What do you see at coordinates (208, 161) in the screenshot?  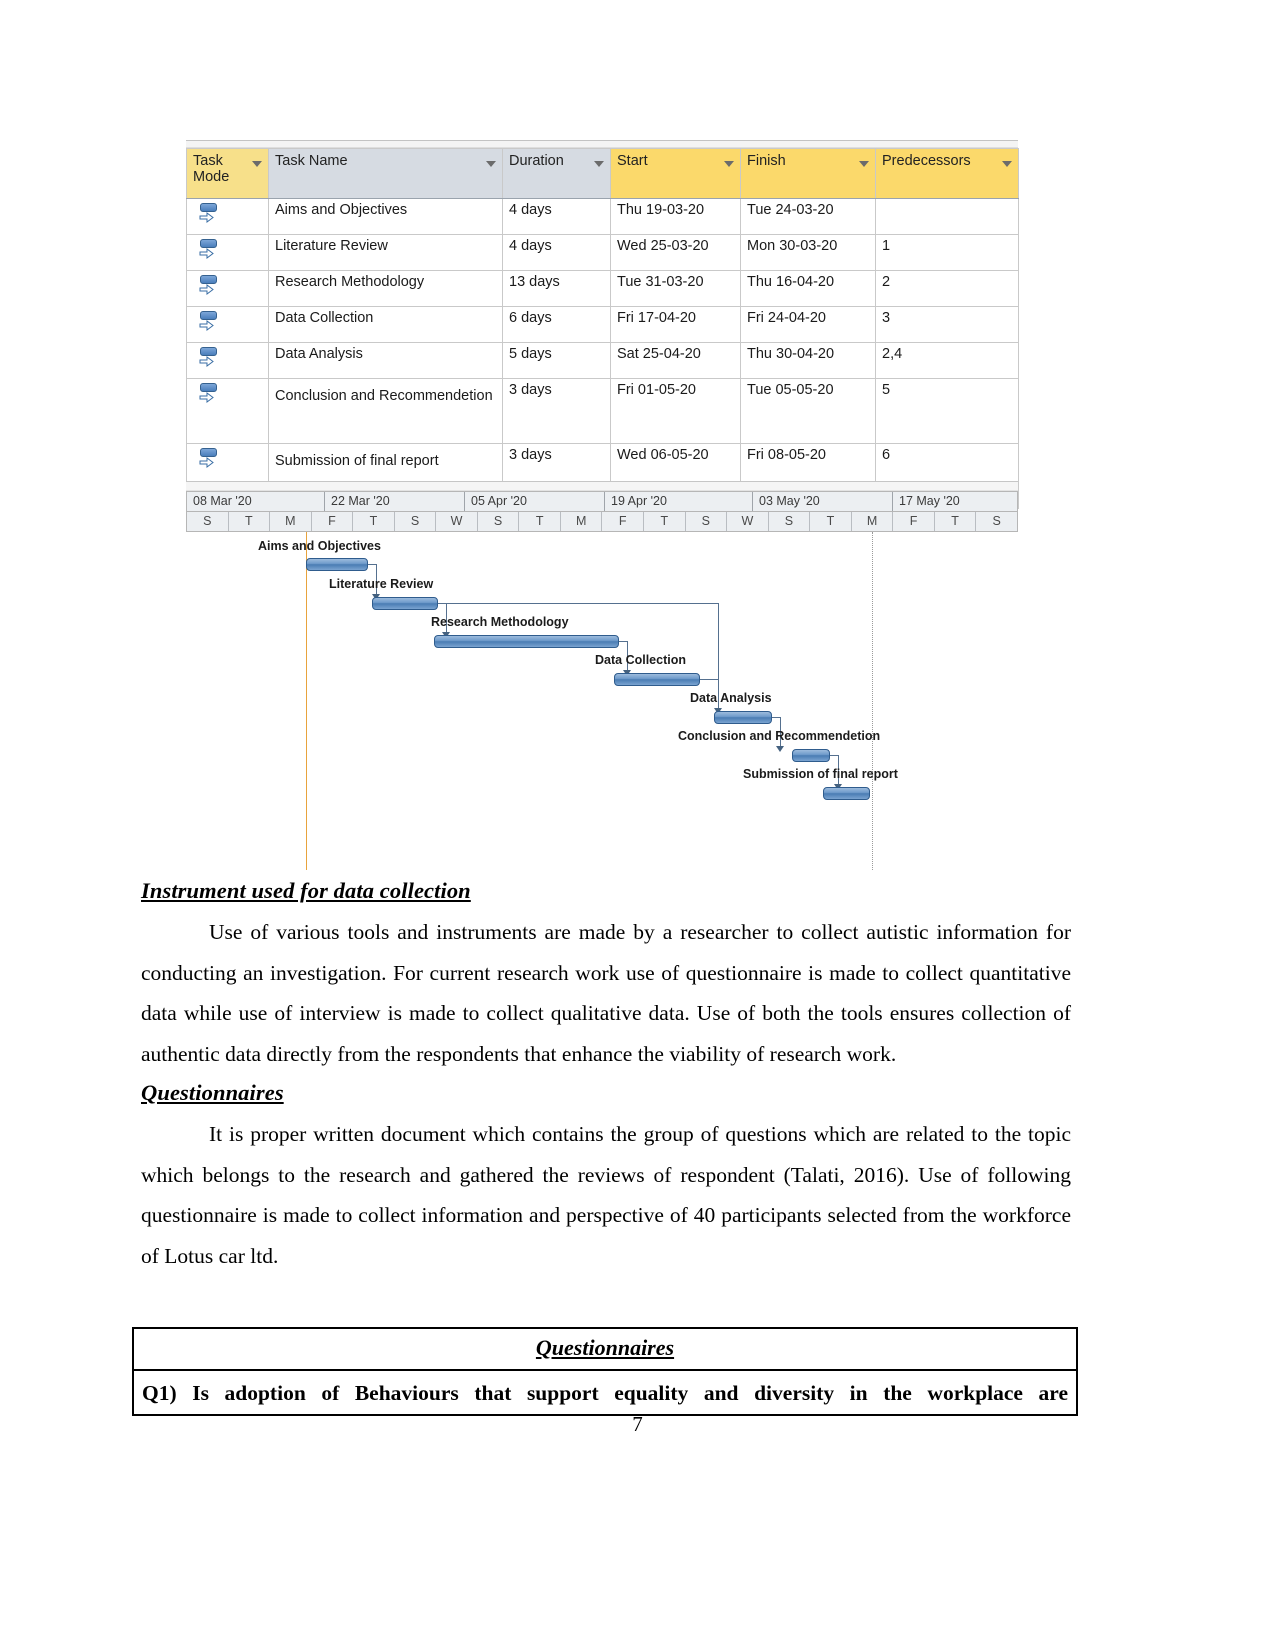 I see `header-label-line1: Task` at bounding box center [208, 161].